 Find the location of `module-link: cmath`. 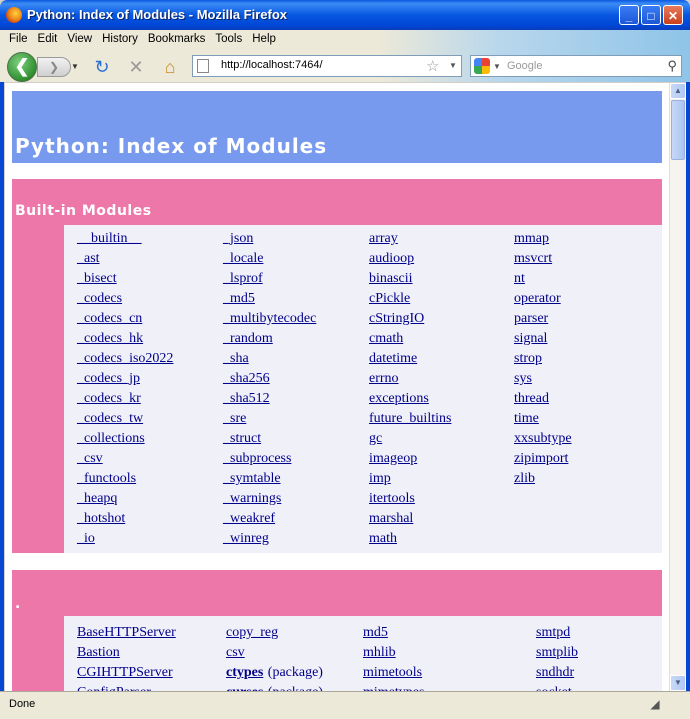

module-link: cmath is located at coordinates (386, 339).